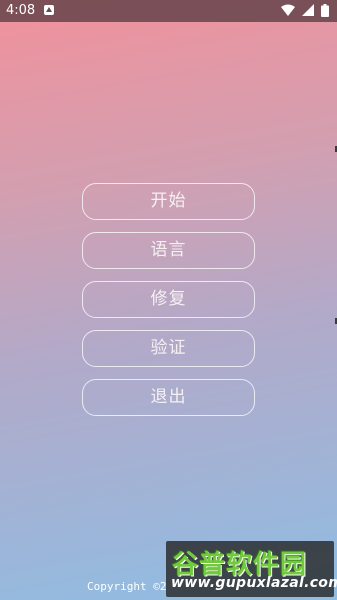 Image resolution: width=337 pixels, height=600 pixels. Describe the element at coordinates (251, 569) in the screenshot. I see `site-watermark: 谷普软件园 www.gupuxlazal.com` at that location.